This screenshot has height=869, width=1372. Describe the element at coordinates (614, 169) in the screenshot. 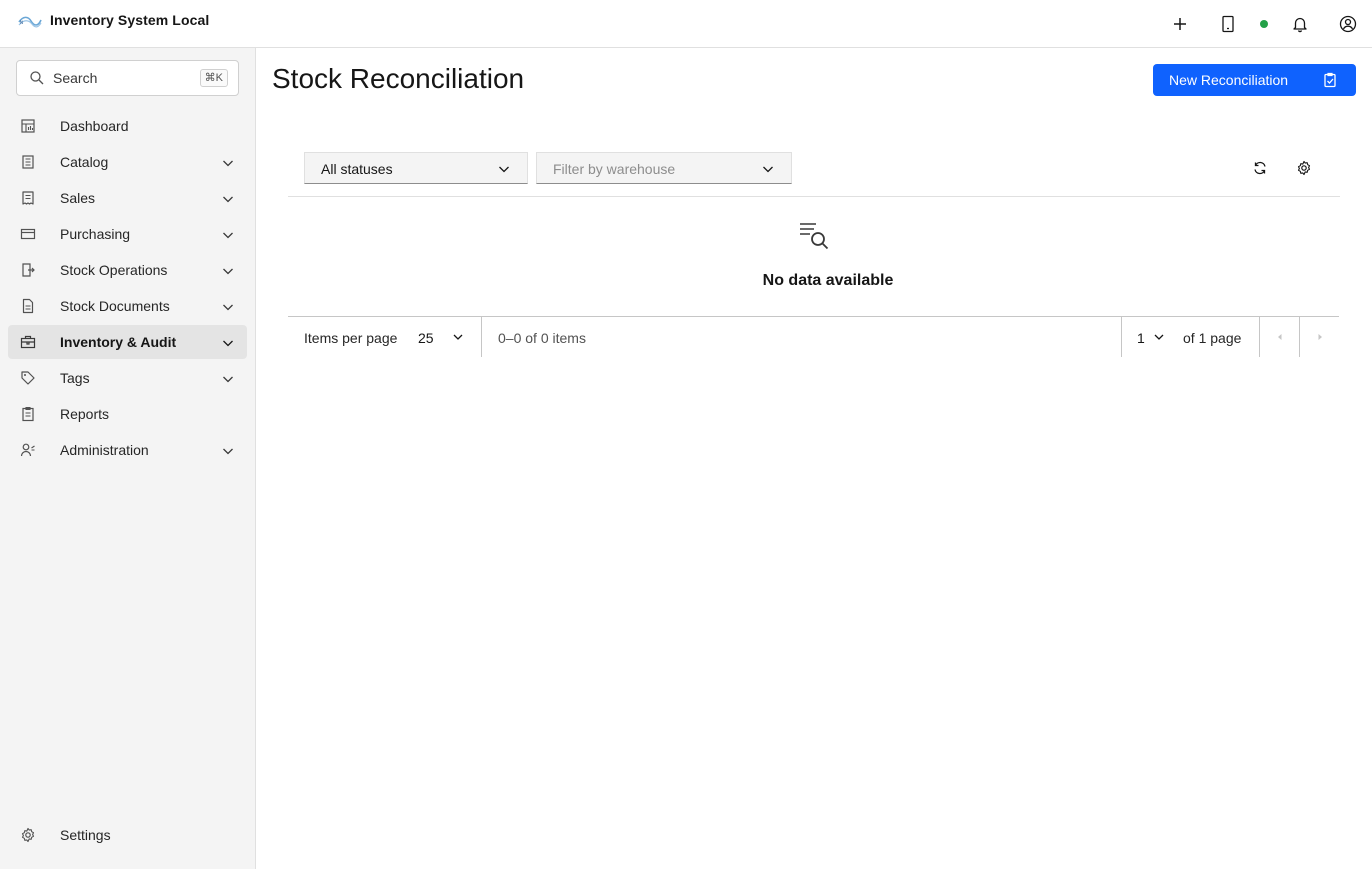

I see `warehouse-filter-placeholder: Filter by warehouse` at that location.